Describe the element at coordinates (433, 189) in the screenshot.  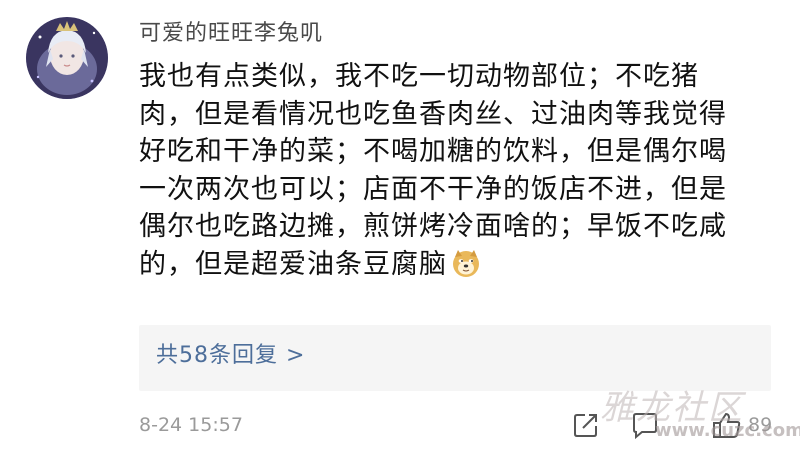
I see `comment-line: 一次两次也可以；店面不干净的饭店不进，但是` at that location.